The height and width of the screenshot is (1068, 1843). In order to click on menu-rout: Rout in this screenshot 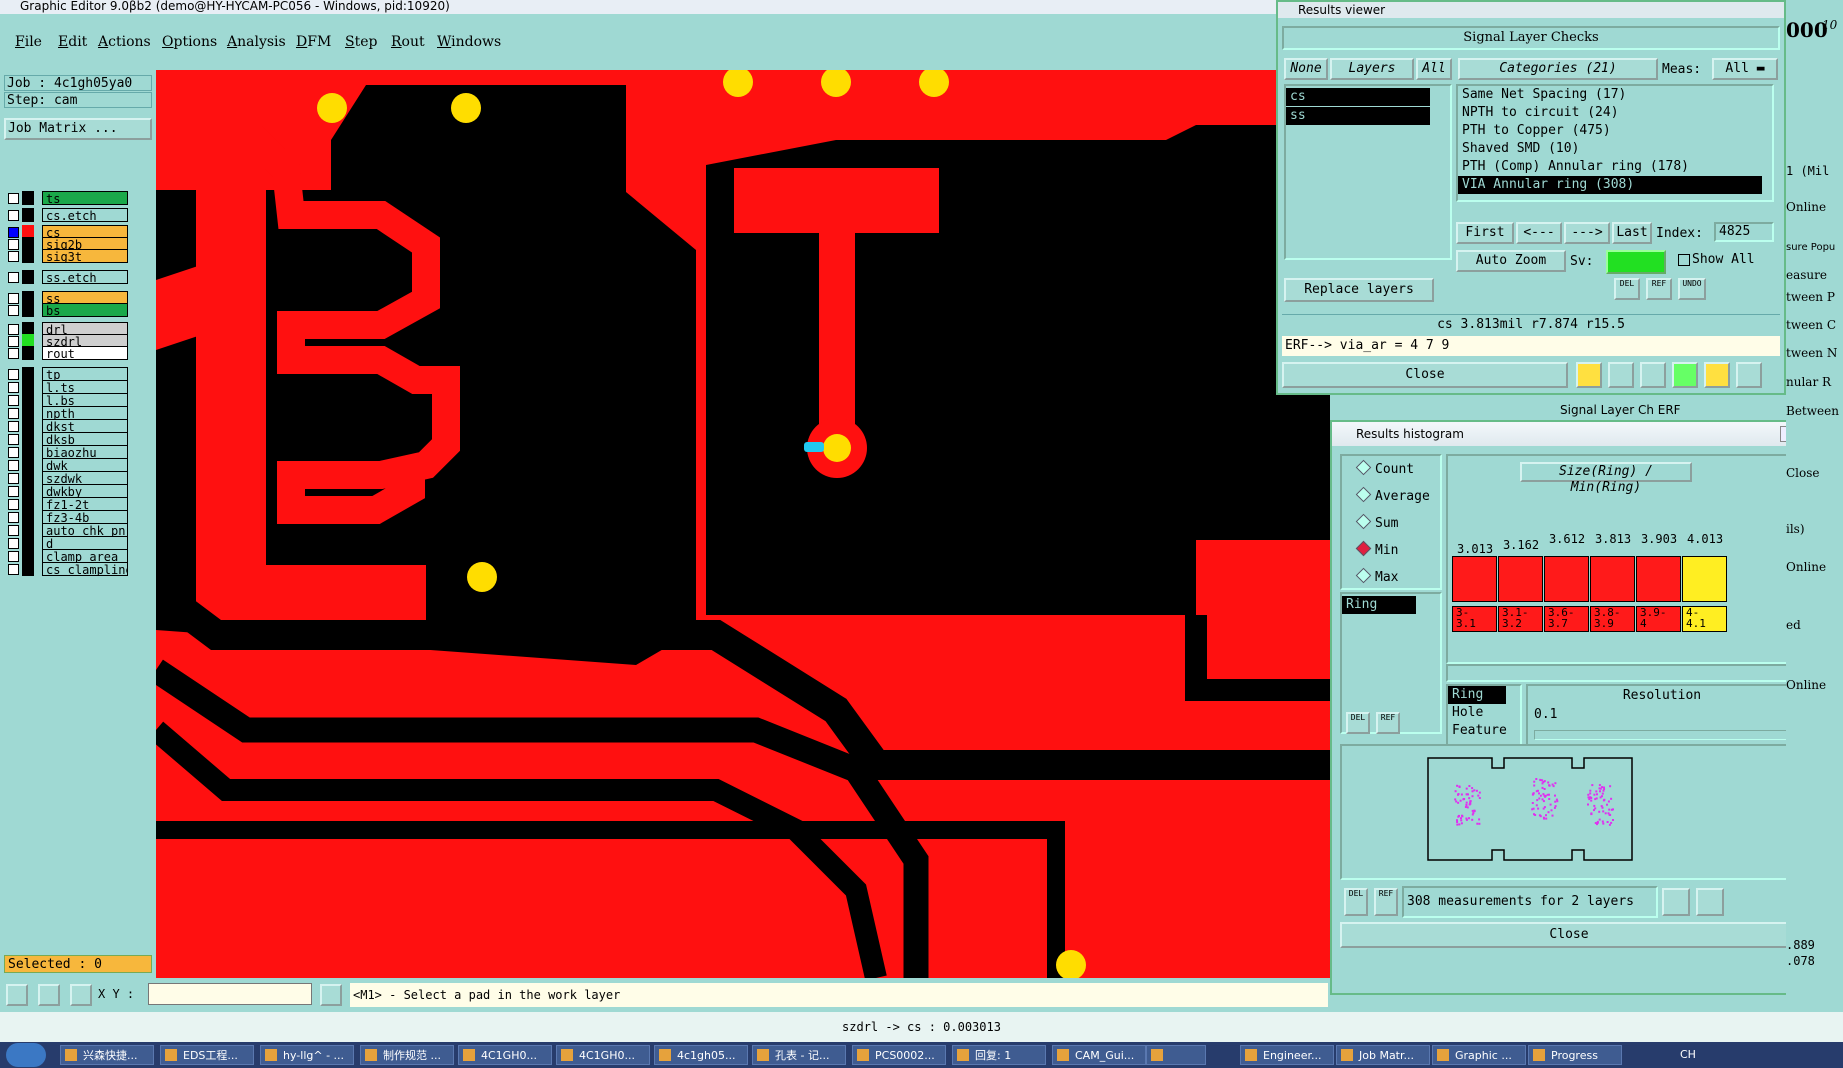, I will do `click(408, 42)`.